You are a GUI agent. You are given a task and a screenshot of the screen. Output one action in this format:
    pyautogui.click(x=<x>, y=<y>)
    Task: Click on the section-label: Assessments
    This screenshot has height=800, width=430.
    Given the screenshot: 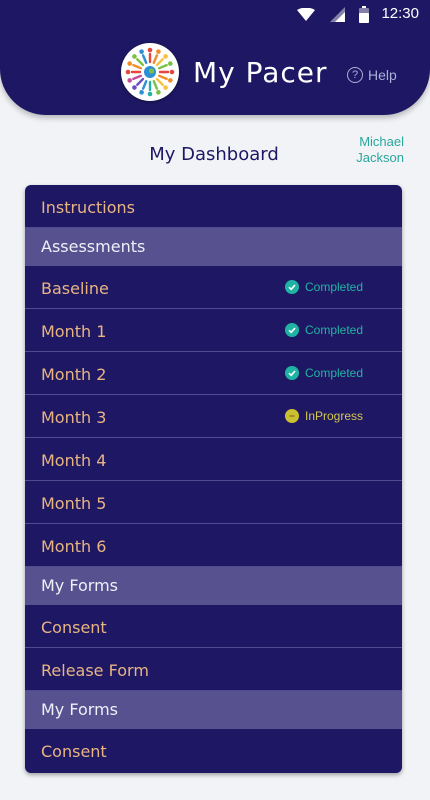 What is the action you would take?
    pyautogui.click(x=93, y=246)
    